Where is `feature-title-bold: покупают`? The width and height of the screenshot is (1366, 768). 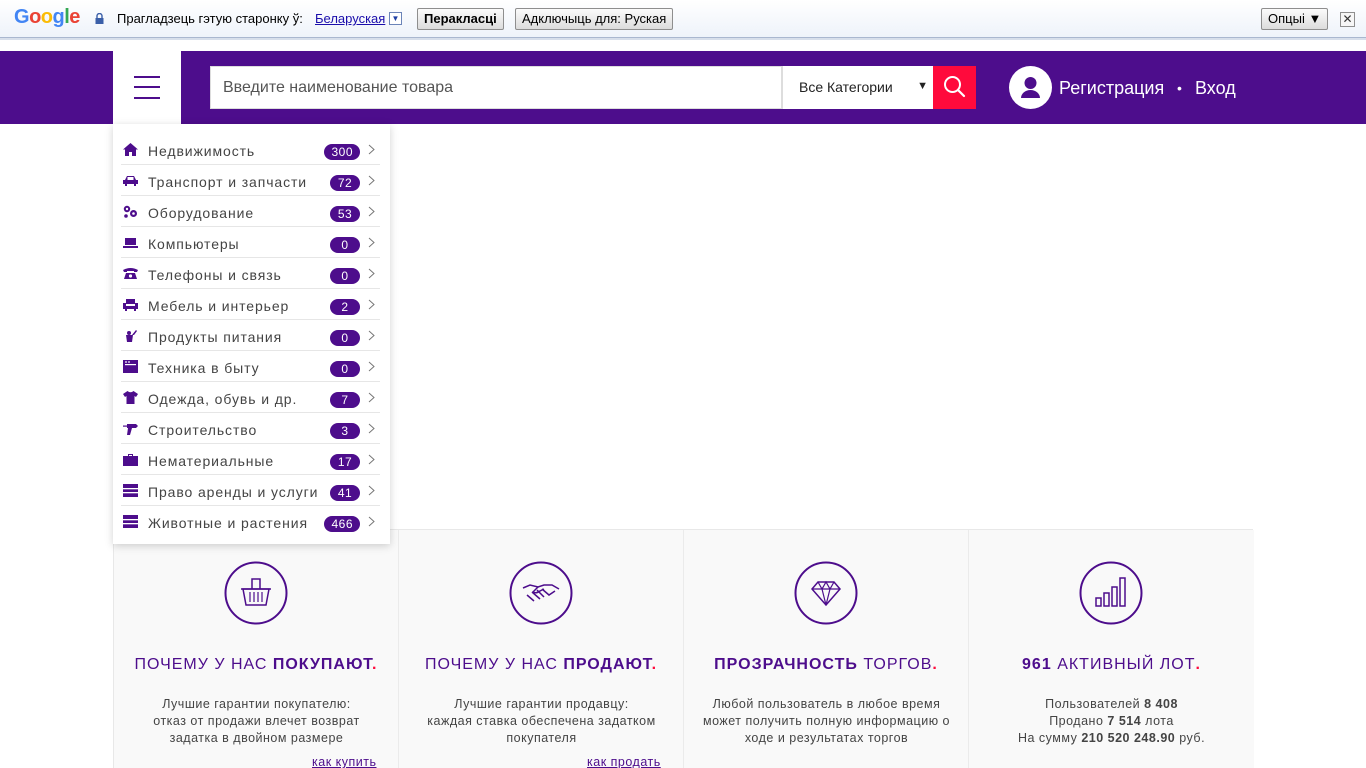
feature-title-bold: покупают is located at coordinates (322, 664).